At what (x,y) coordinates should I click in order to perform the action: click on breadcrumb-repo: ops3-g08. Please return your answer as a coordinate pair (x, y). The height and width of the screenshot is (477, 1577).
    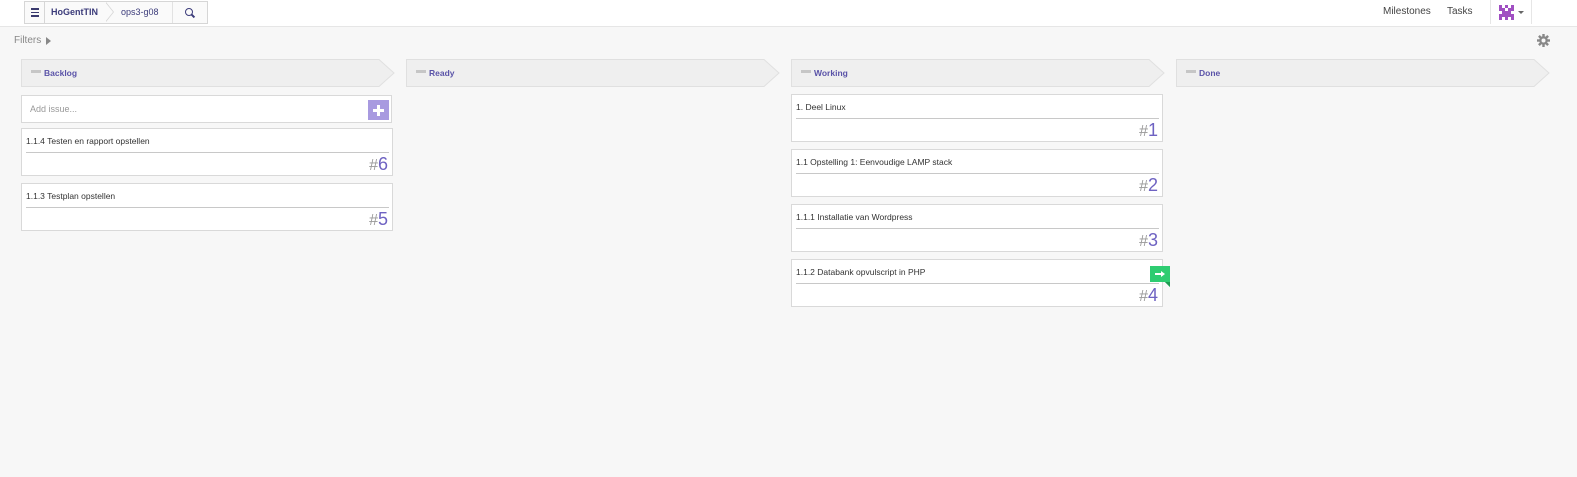
    Looking at the image, I should click on (139, 12).